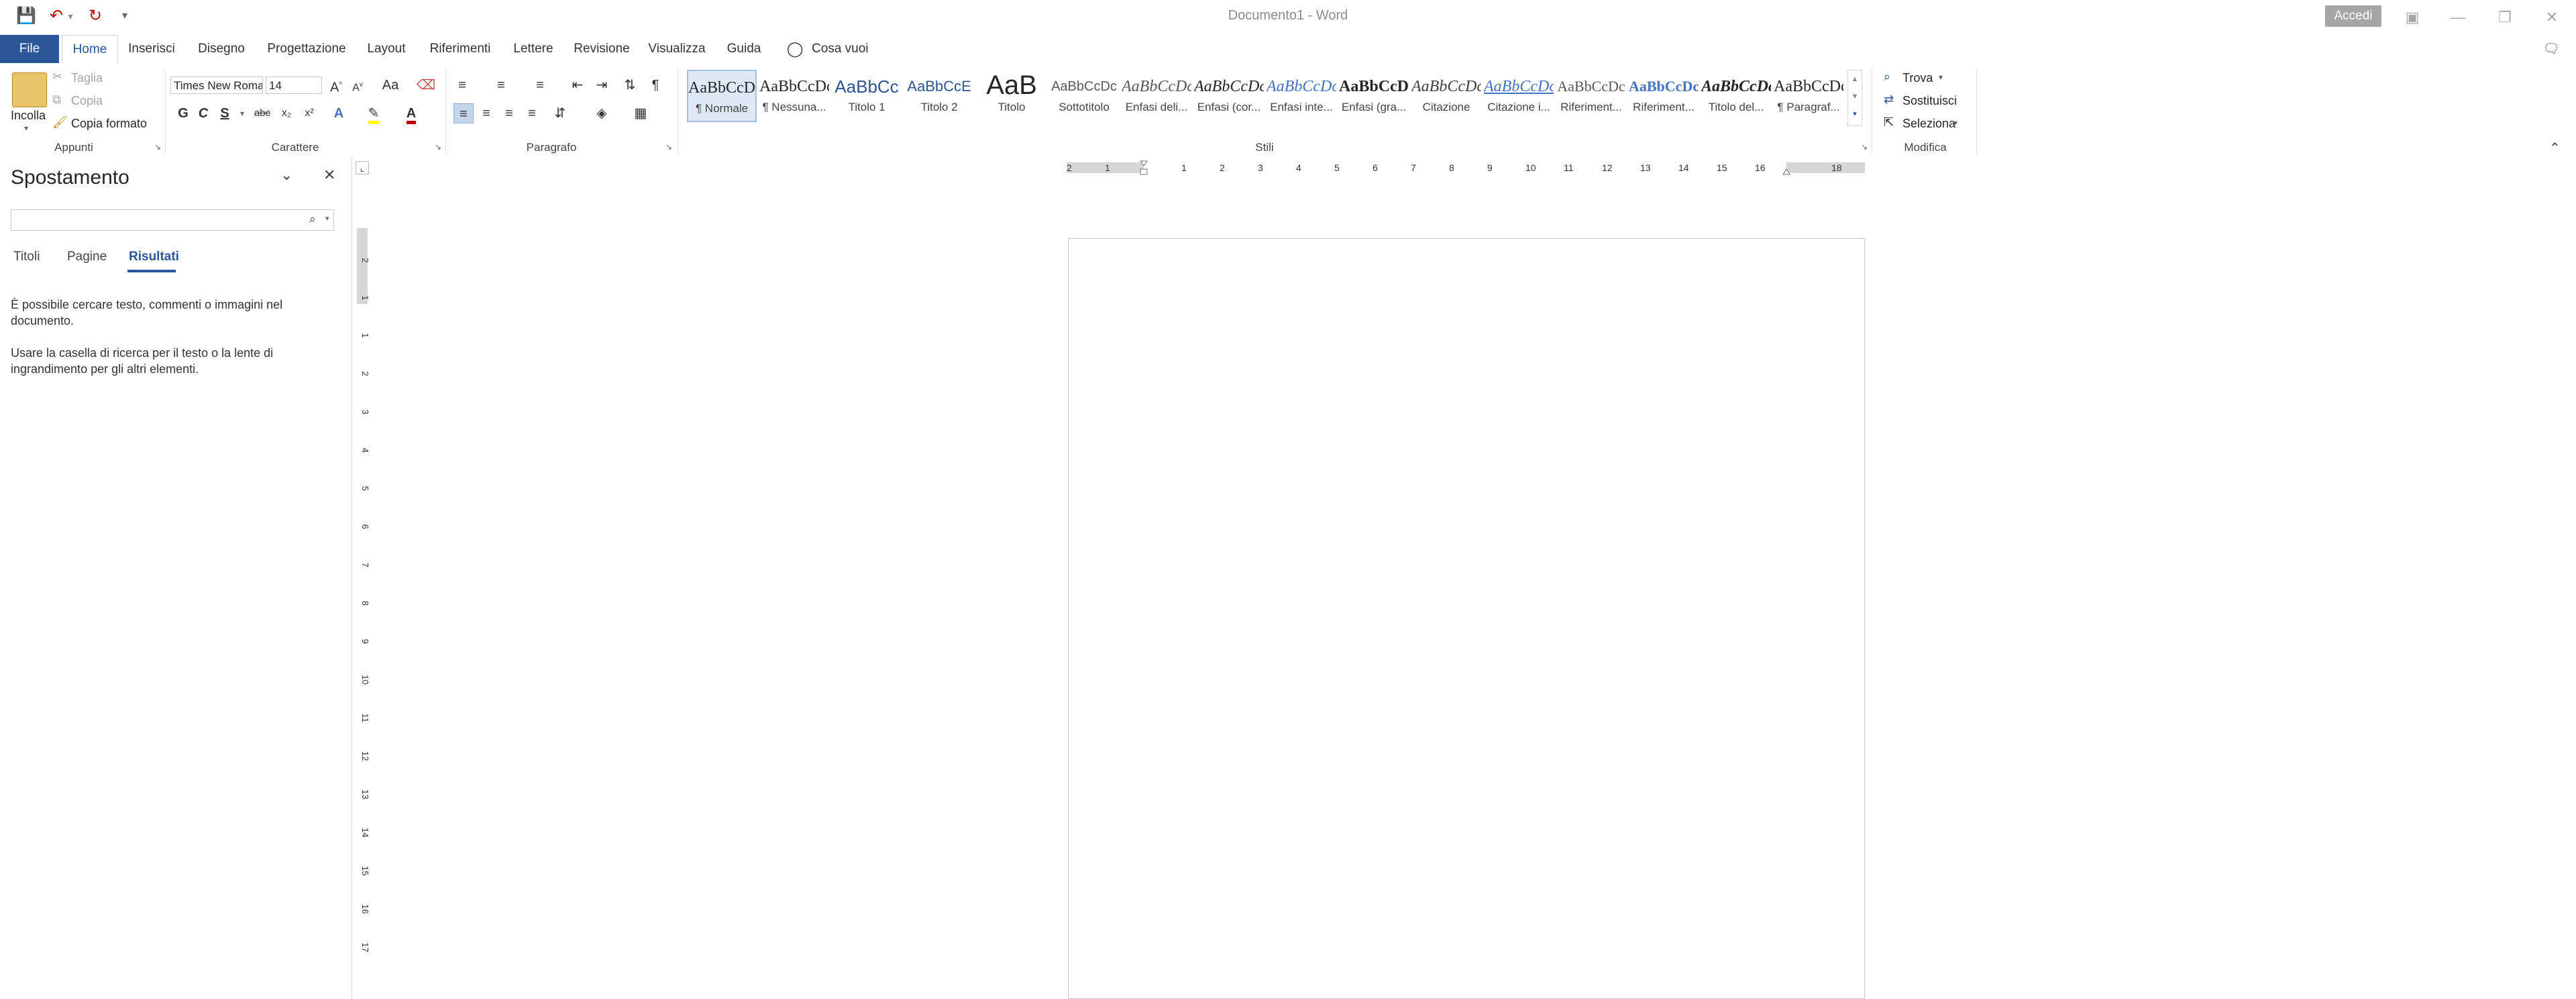 The image size is (2576, 999). Describe the element at coordinates (329, 175) in the screenshot. I see `close-icon: ✕` at that location.